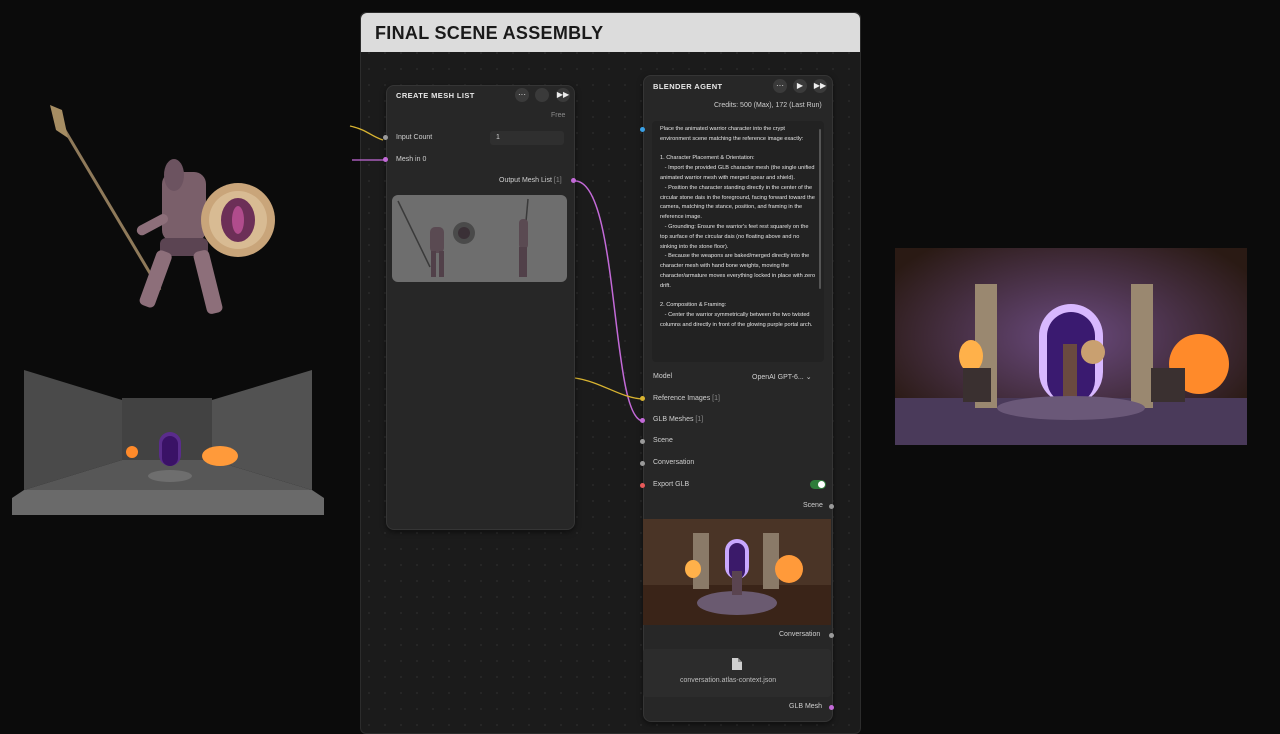 This screenshot has height=734, width=1280. What do you see at coordinates (479, 238) in the screenshot?
I see `mesh-preview-image` at bounding box center [479, 238].